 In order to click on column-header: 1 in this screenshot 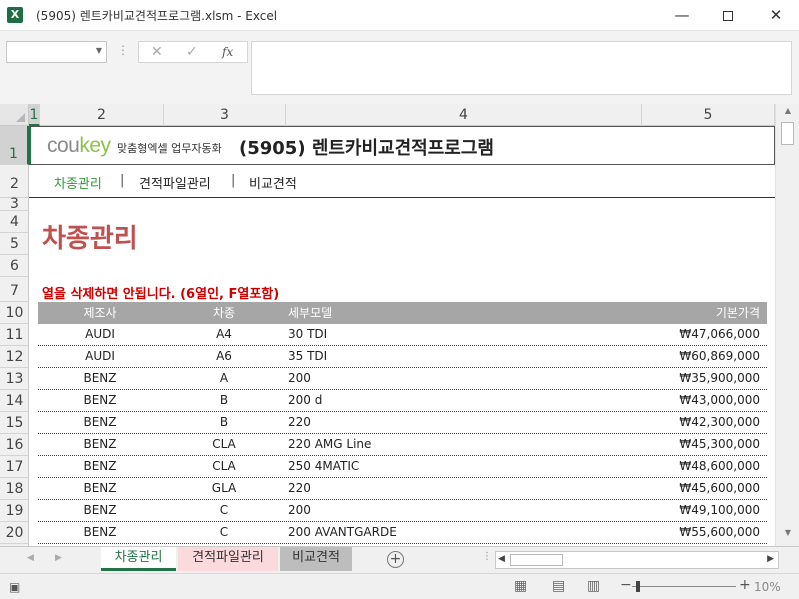, I will do `click(34, 115)`.